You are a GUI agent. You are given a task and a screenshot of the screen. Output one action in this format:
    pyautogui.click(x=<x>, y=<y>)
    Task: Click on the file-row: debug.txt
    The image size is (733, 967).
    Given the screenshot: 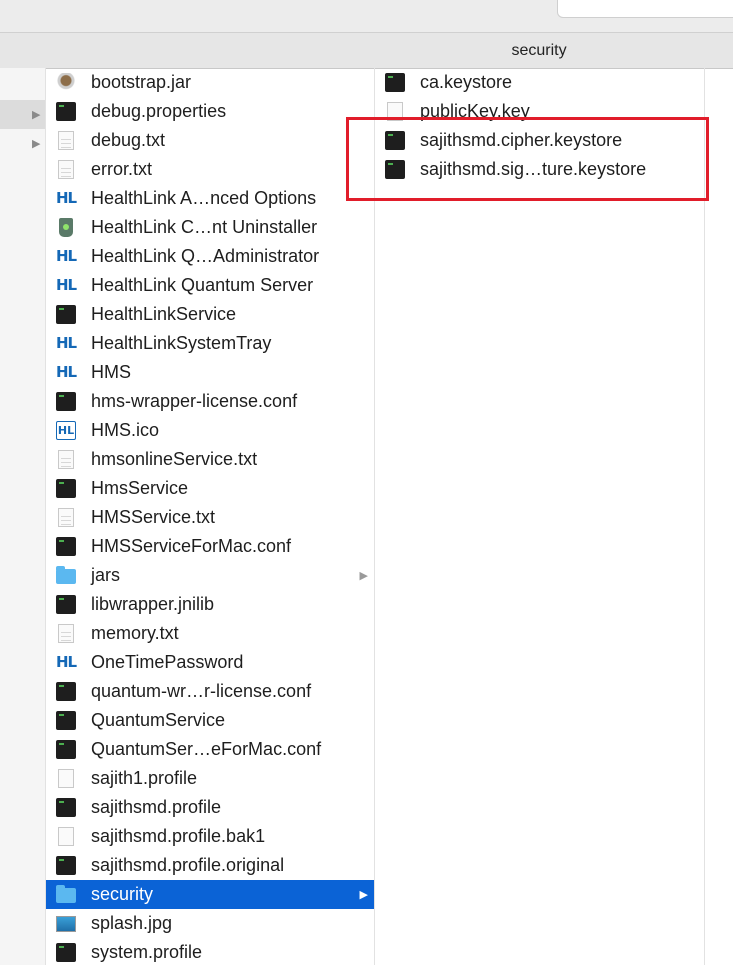 What is the action you would take?
    pyautogui.click(x=210, y=140)
    